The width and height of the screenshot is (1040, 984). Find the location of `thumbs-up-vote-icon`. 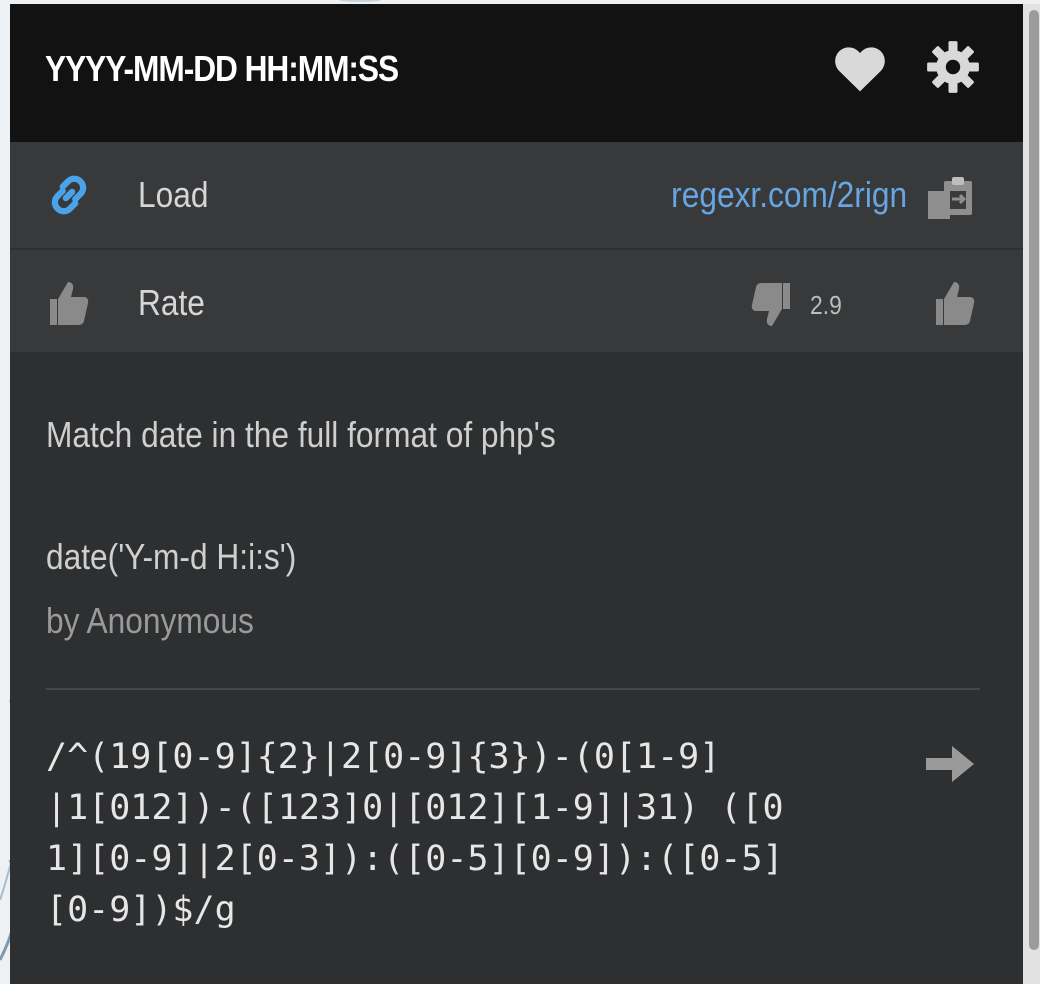

thumbs-up-vote-icon is located at coordinates (956, 305).